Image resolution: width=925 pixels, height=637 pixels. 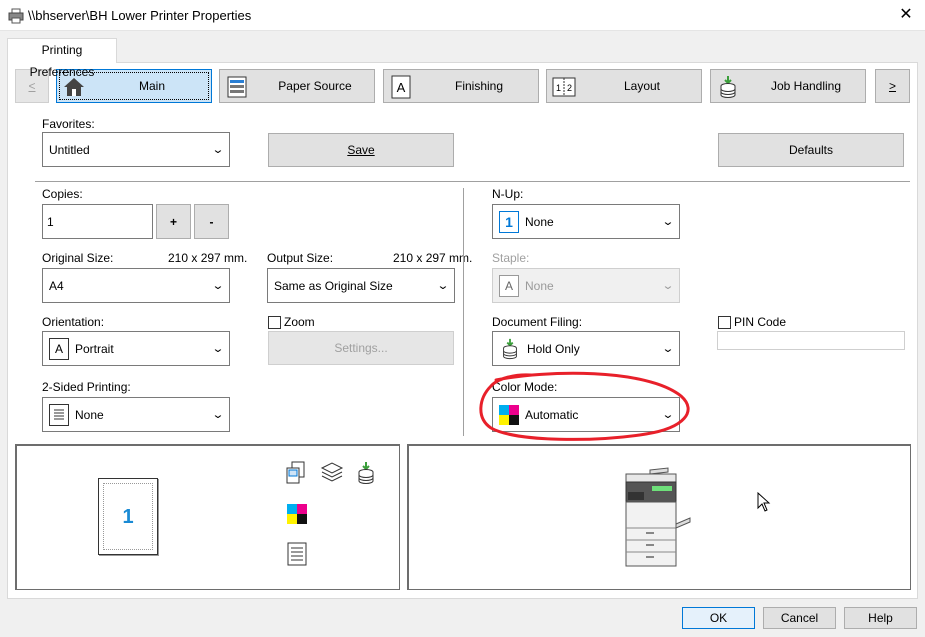 I want to click on document-filing-label: Document Filing:, so click(x=537, y=322).